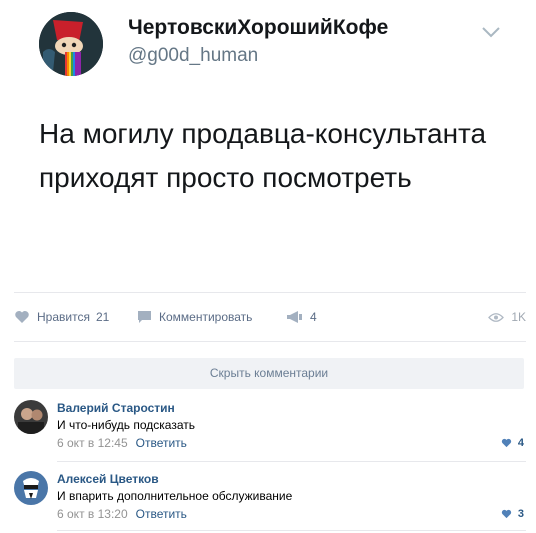 The image size is (536, 533). I want to click on tweet-avatar, so click(71, 44).